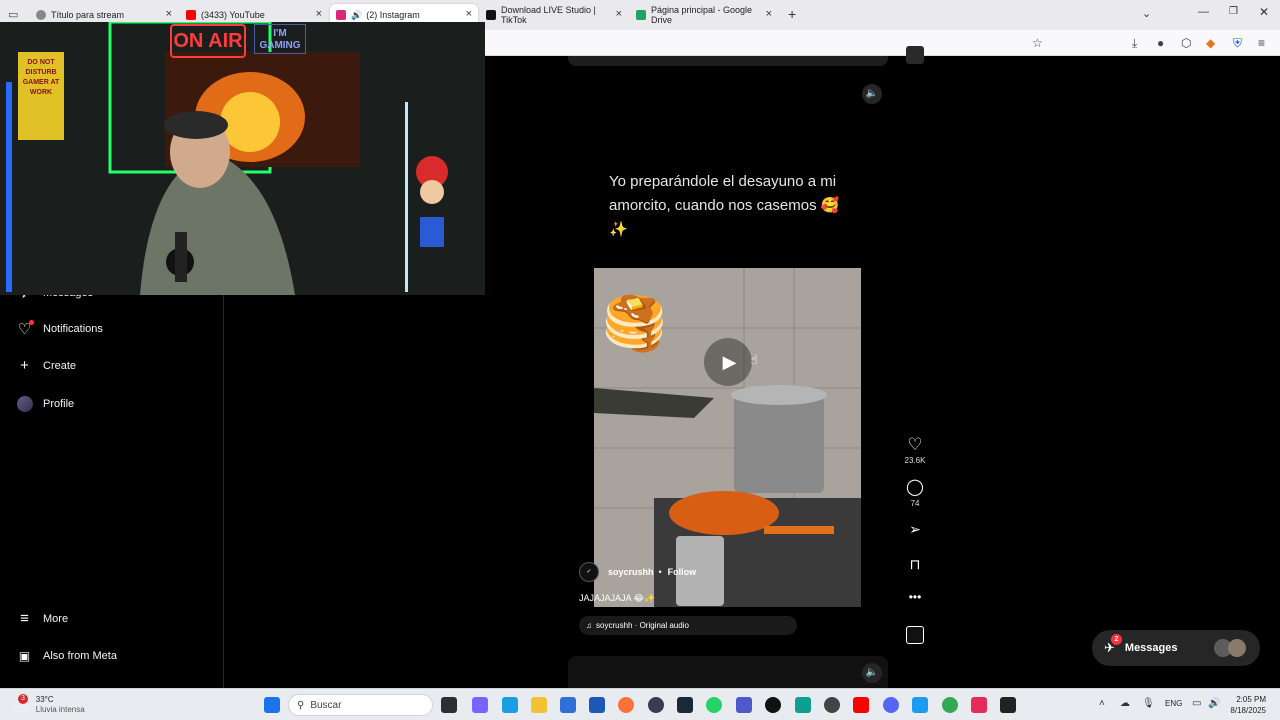 This screenshot has width=1280, height=720. I want to click on more-options-icon: •••, so click(915, 597).